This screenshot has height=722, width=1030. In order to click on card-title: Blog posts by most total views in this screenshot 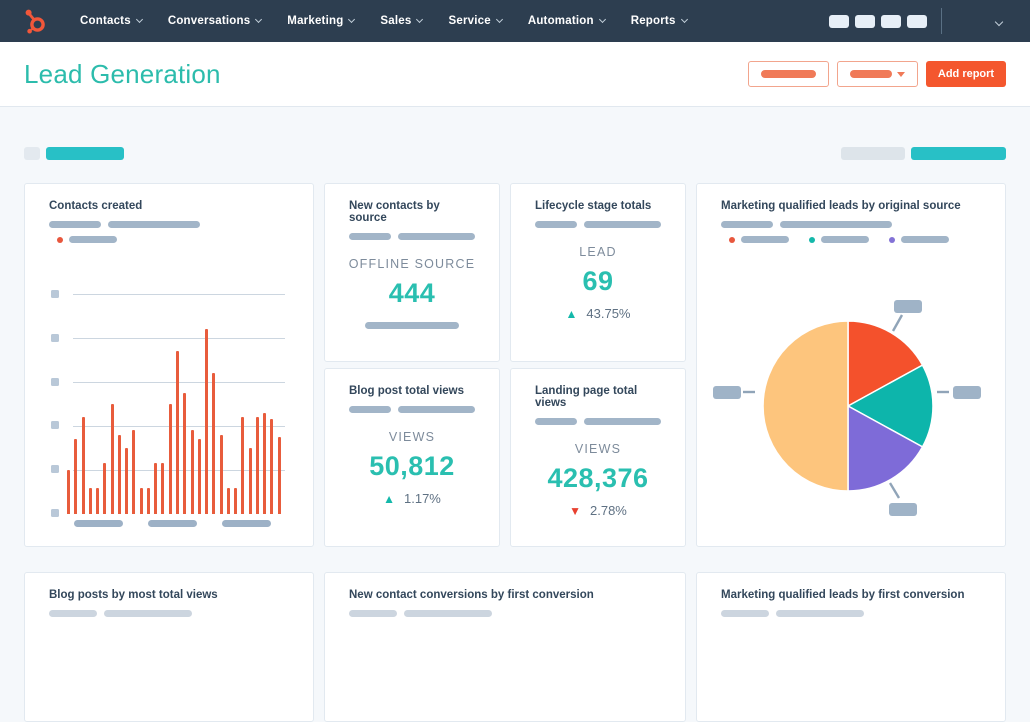, I will do `click(133, 595)`.